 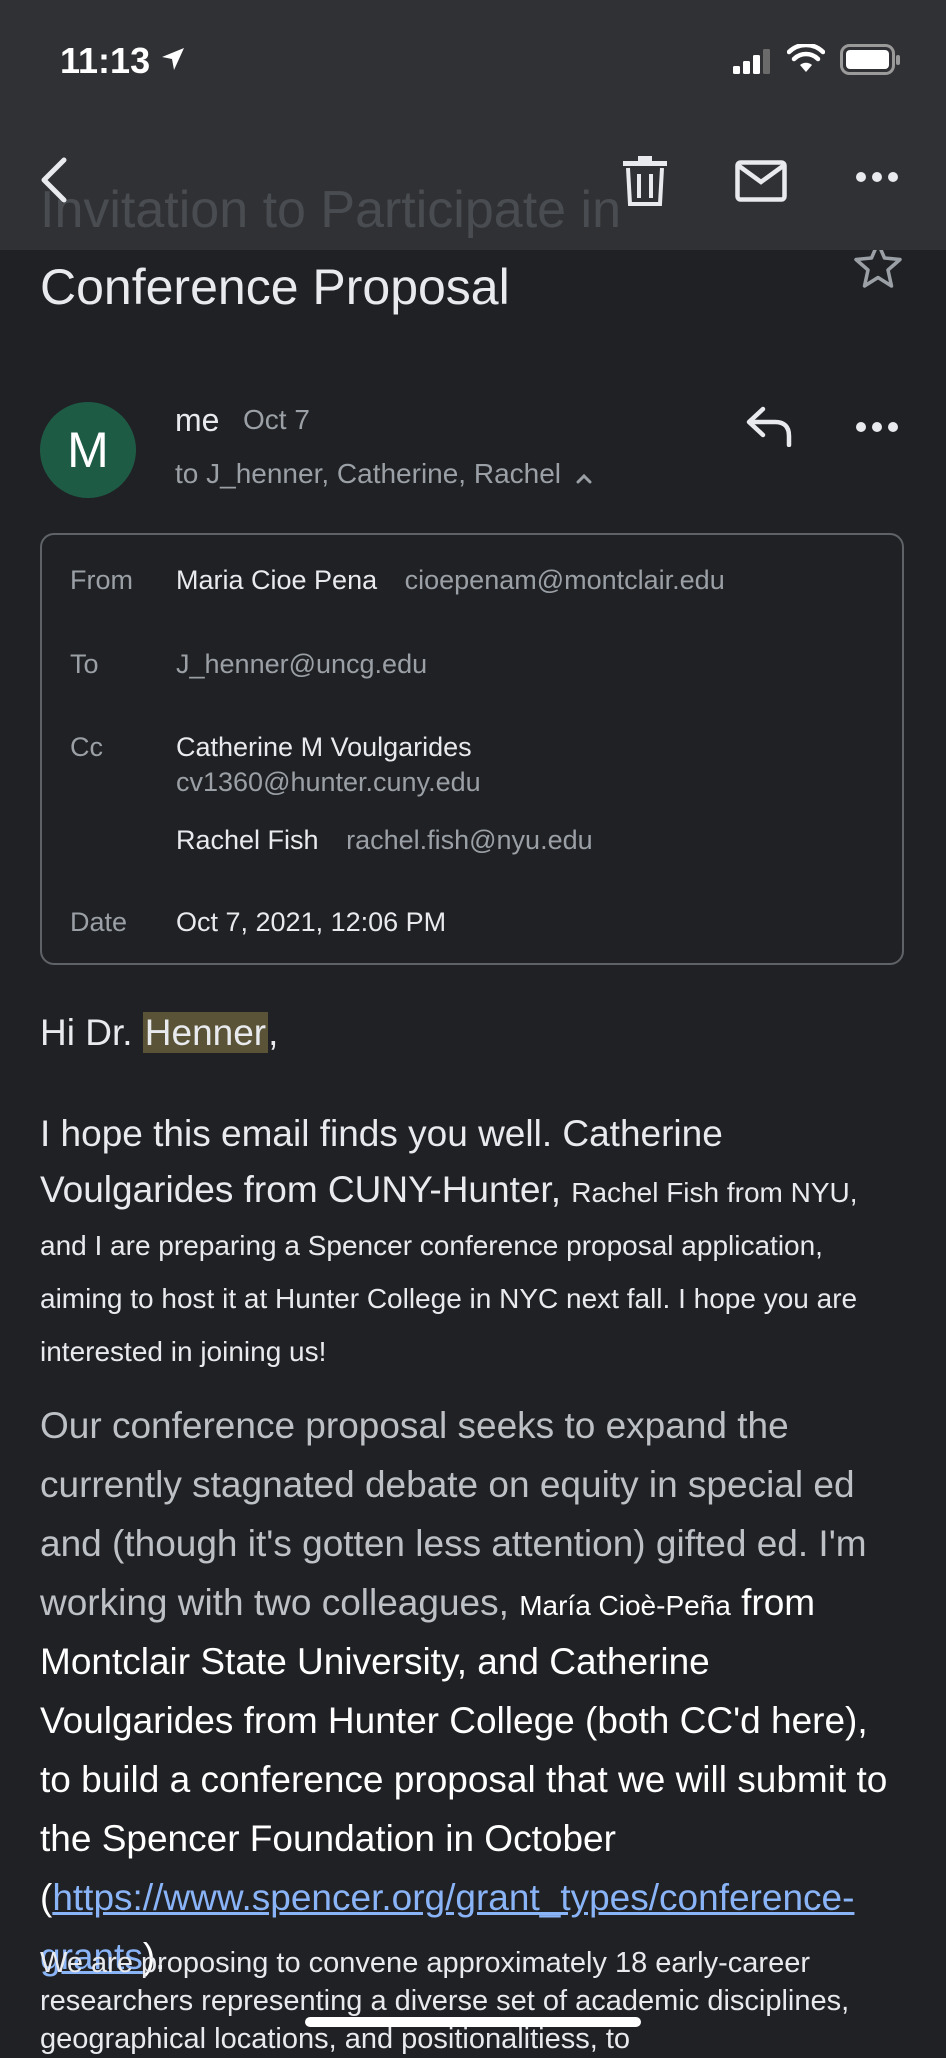 I want to click on back-arrow-icon, so click(x=54, y=182).